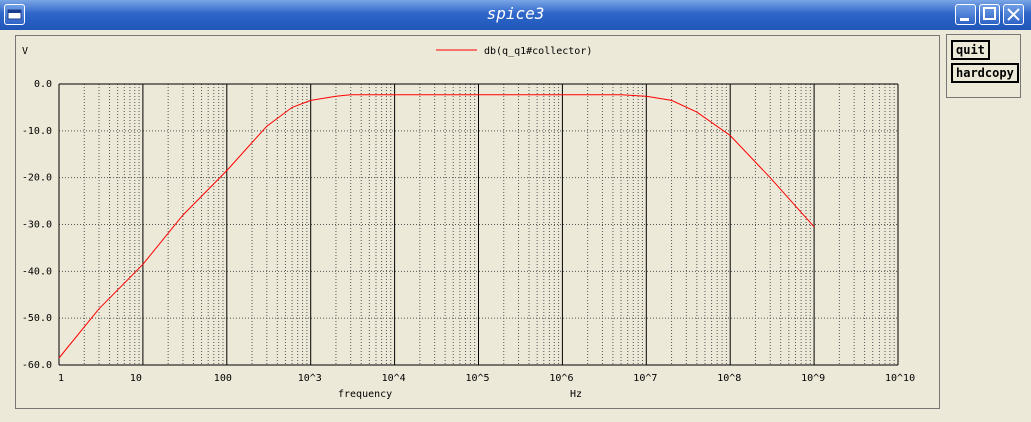 This screenshot has width=1031, height=422. Describe the element at coordinates (25, 51) in the screenshot. I see `y-unit-label: V` at that location.